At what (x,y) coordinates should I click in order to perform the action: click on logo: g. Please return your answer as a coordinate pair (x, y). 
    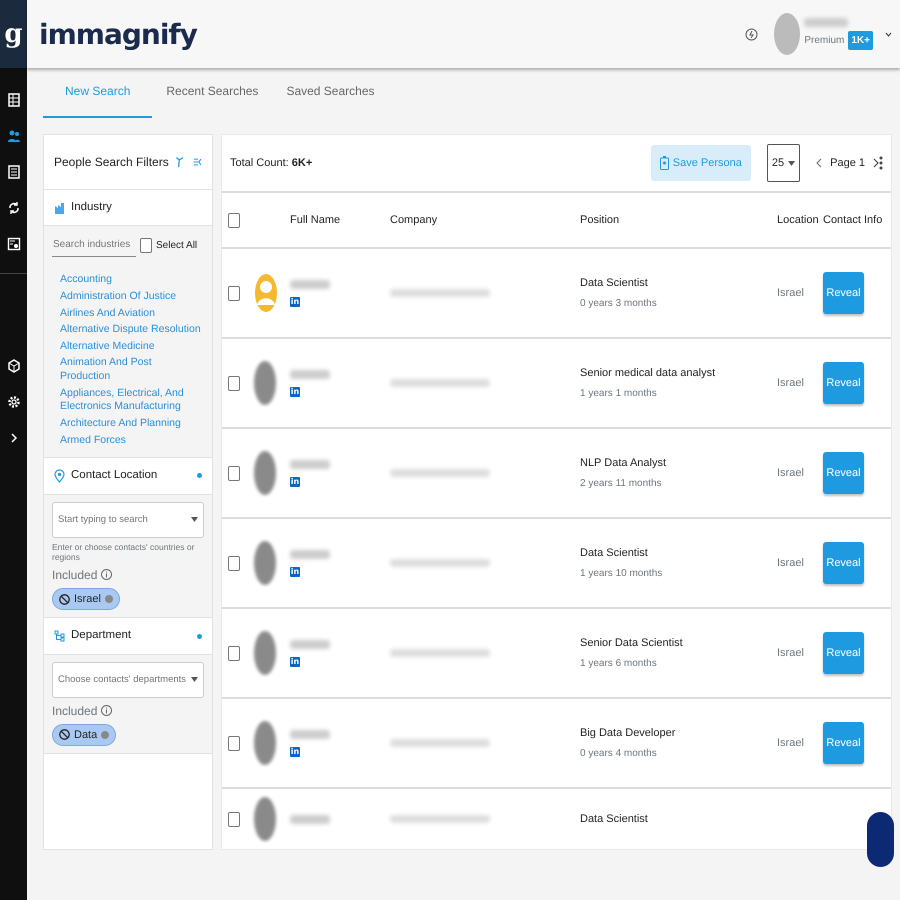
    Looking at the image, I should click on (13, 34).